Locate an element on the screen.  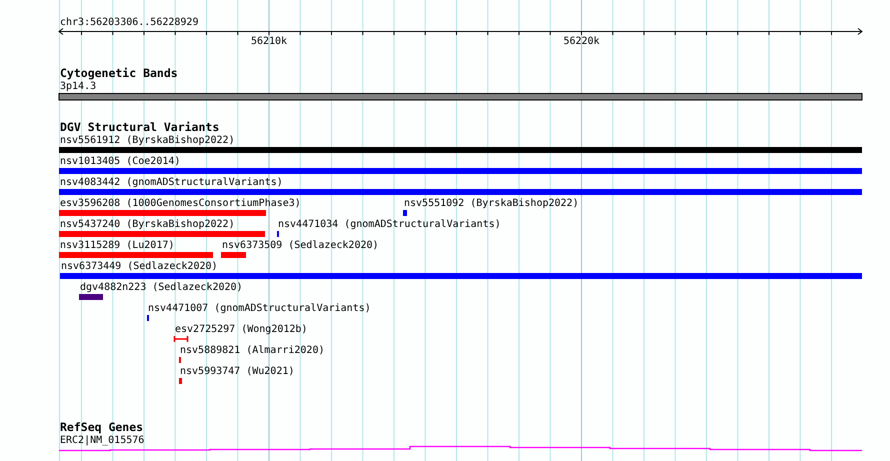
tick-label: 56210k is located at coordinates (269, 41).